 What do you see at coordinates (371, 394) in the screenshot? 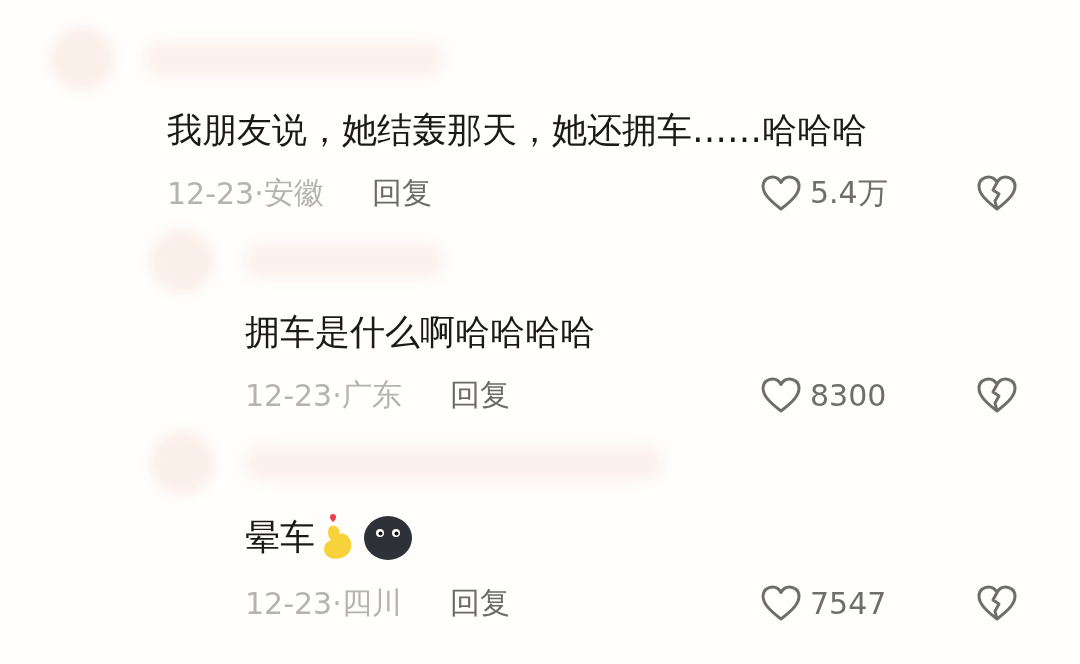
I see `comment-location: 广东` at bounding box center [371, 394].